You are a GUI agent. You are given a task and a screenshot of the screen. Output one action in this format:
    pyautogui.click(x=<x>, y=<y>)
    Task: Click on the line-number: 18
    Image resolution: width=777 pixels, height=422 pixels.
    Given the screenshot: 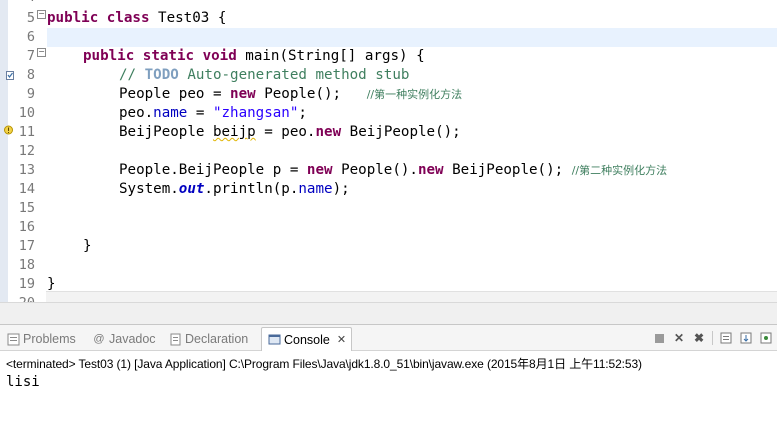 What is the action you would take?
    pyautogui.click(x=26, y=265)
    